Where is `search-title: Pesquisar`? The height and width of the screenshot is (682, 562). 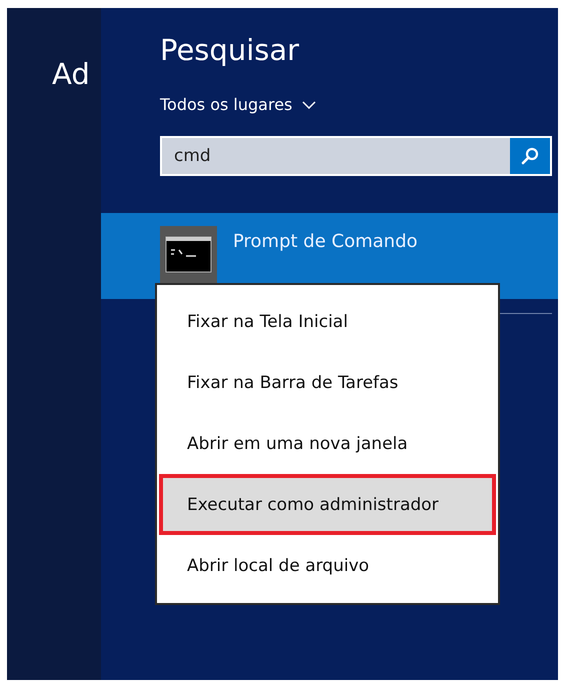 search-title: Pesquisar is located at coordinates (230, 50).